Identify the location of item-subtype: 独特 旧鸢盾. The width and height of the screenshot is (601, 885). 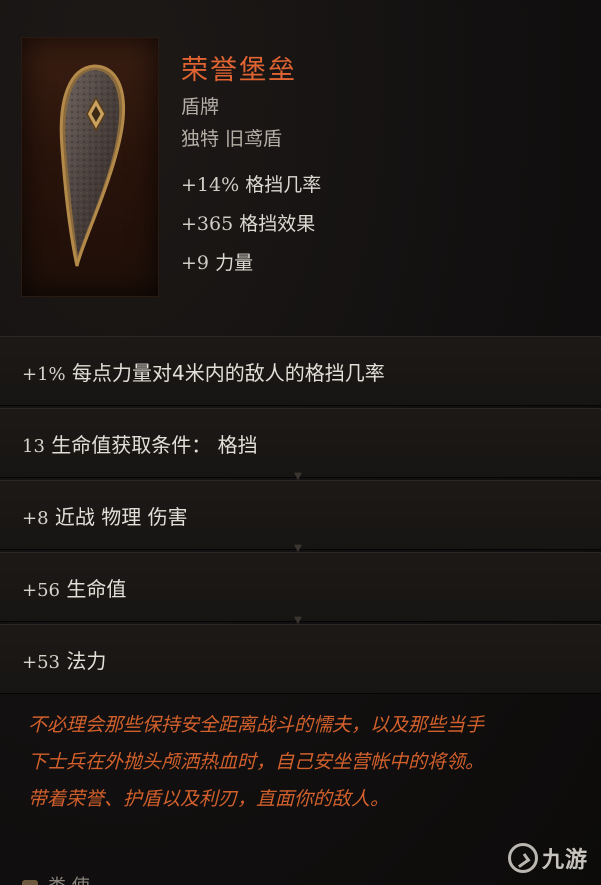
(232, 139).